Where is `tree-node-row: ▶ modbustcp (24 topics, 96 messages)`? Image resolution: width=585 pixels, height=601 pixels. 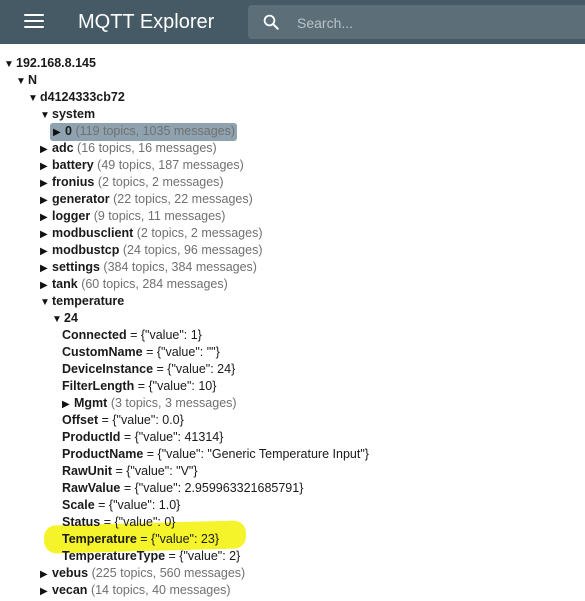 tree-node-row: ▶ modbustcp (24 topics, 96 messages) is located at coordinates (151, 250).